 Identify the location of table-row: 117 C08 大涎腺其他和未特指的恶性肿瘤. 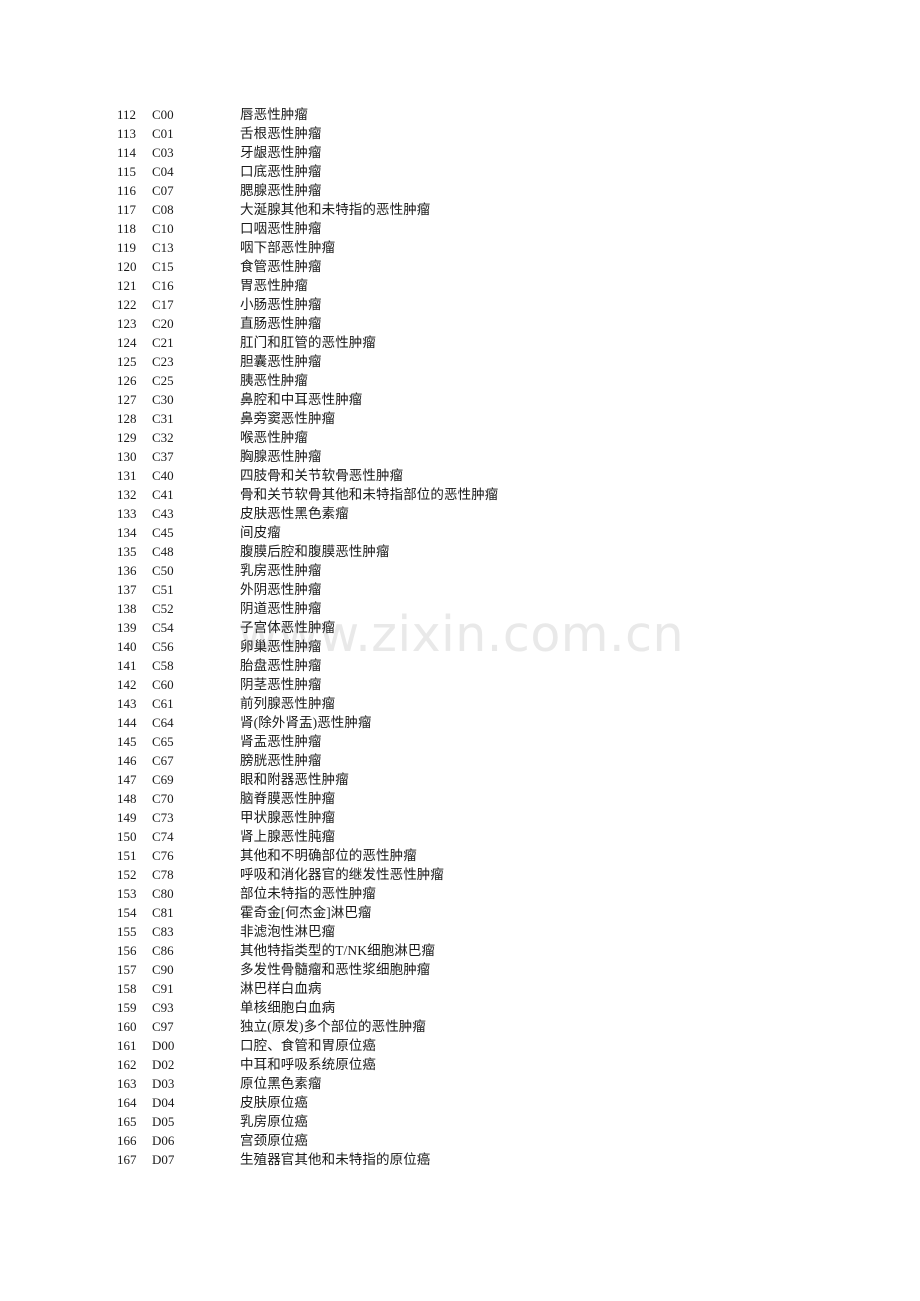
(249, 209).